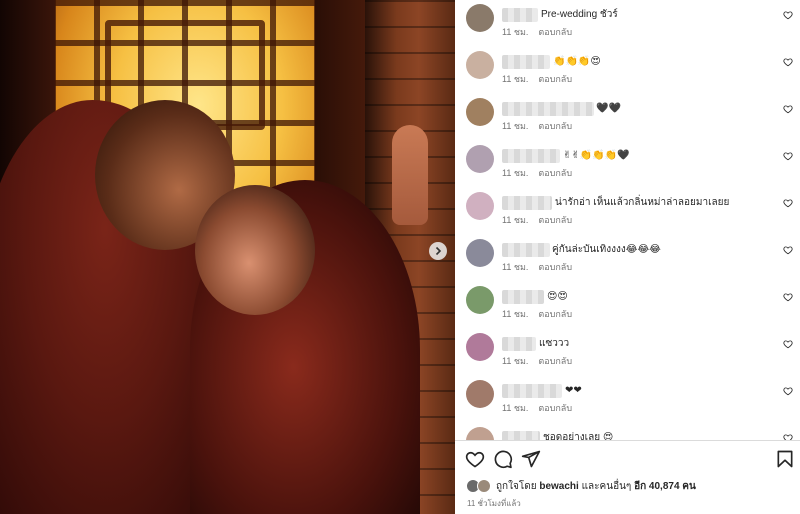  Describe the element at coordinates (554, 343) in the screenshot. I see `comment-text: แซววว` at that location.